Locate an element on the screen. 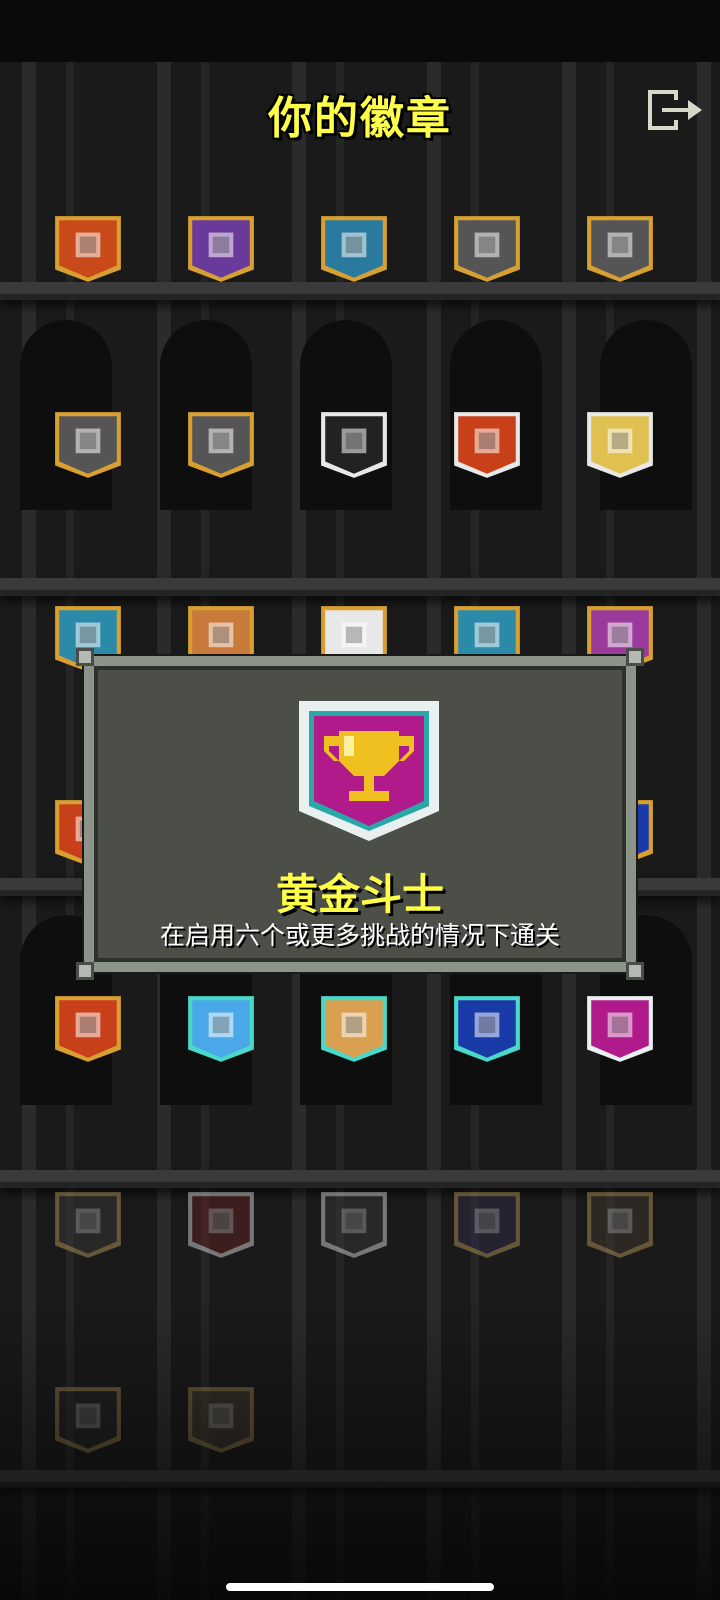  gem-icon is located at coordinates (487, 1029).